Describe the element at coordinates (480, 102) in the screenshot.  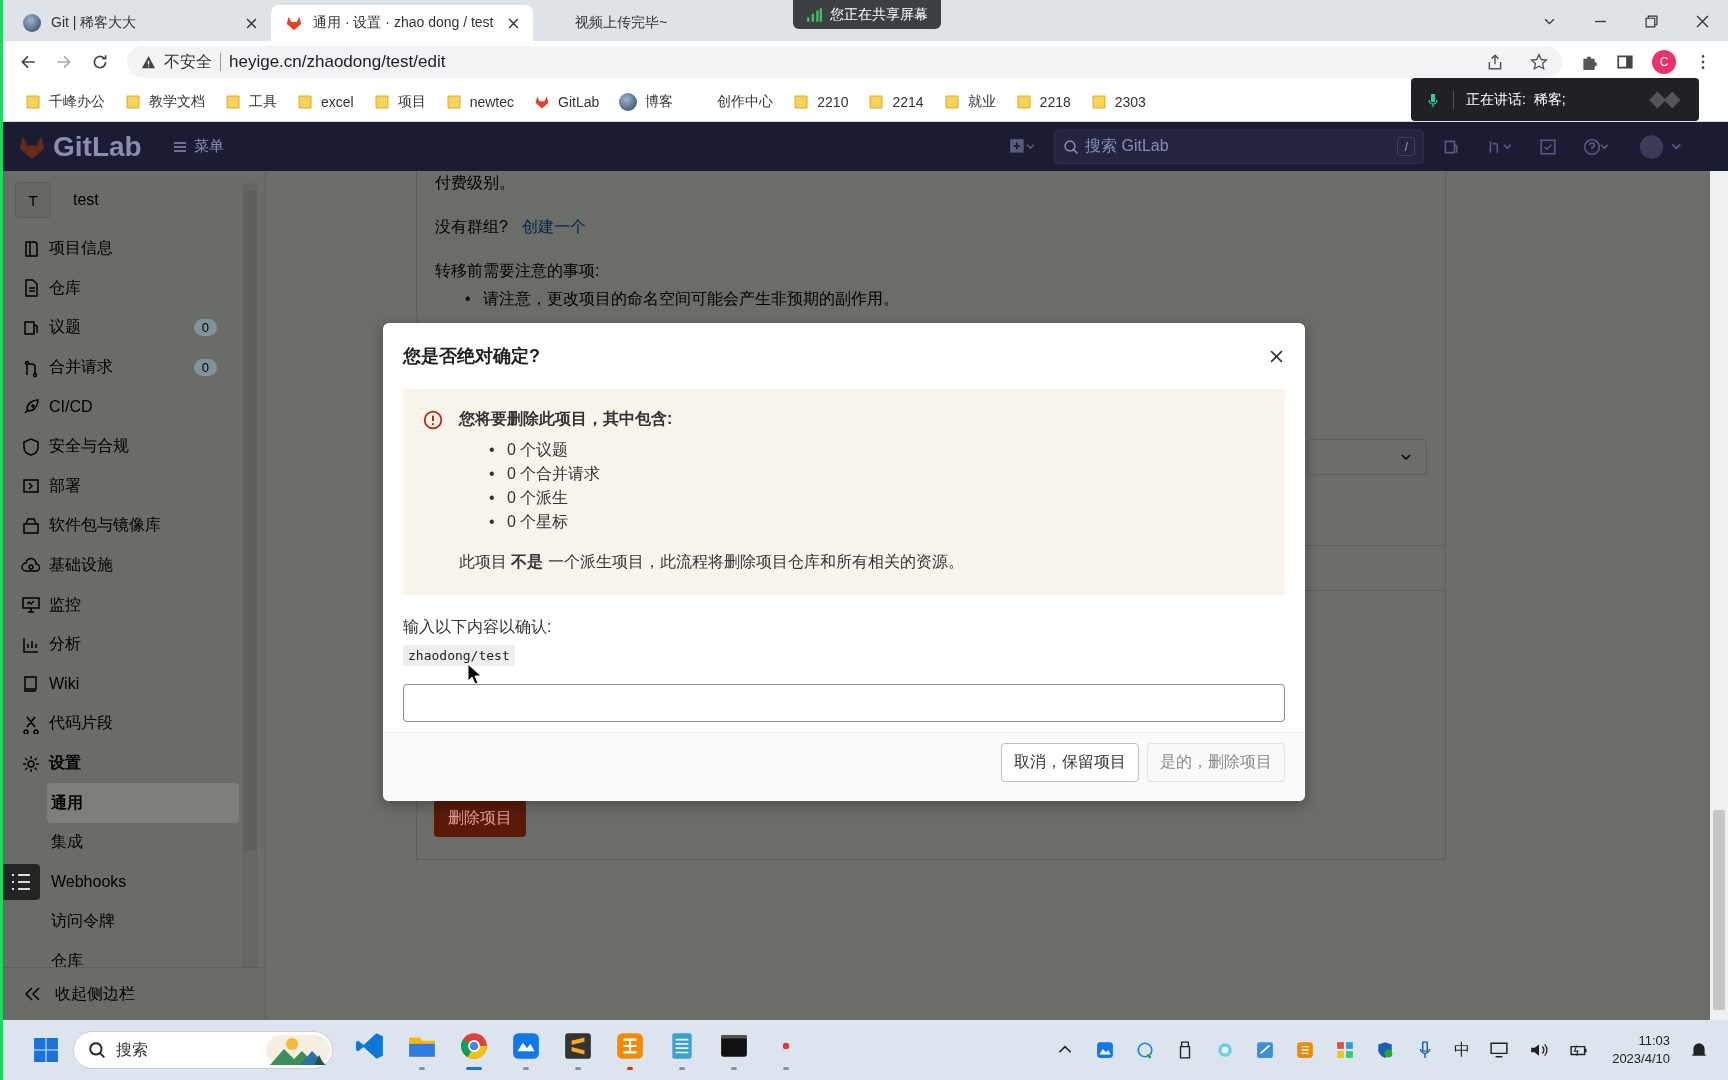
I see `bookmark: newtec` at that location.